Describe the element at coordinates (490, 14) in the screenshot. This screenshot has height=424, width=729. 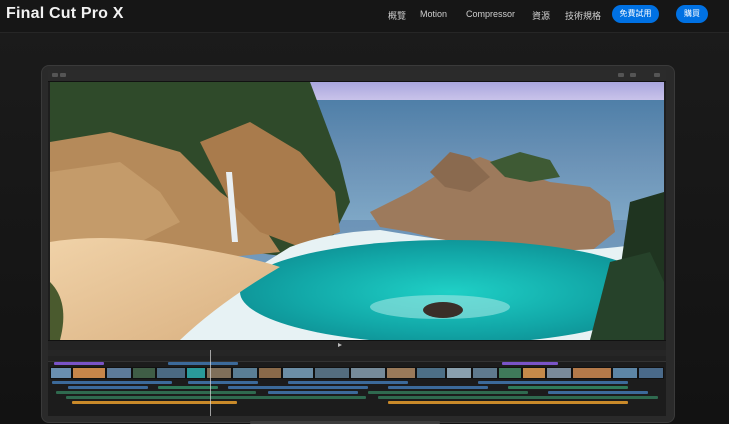
I see `nav-link-compressor: Compressor` at that location.